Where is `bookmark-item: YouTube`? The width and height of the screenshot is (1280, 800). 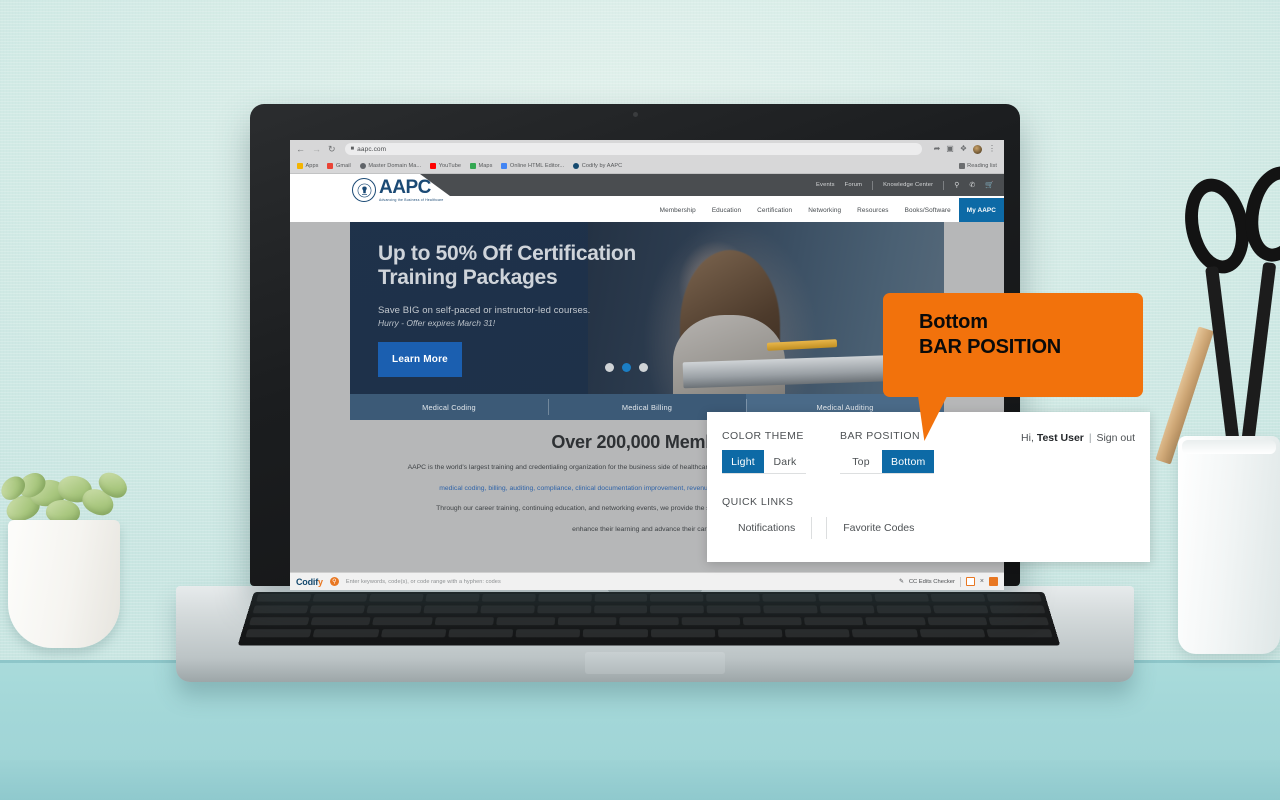 bookmark-item: YouTube is located at coordinates (446, 165).